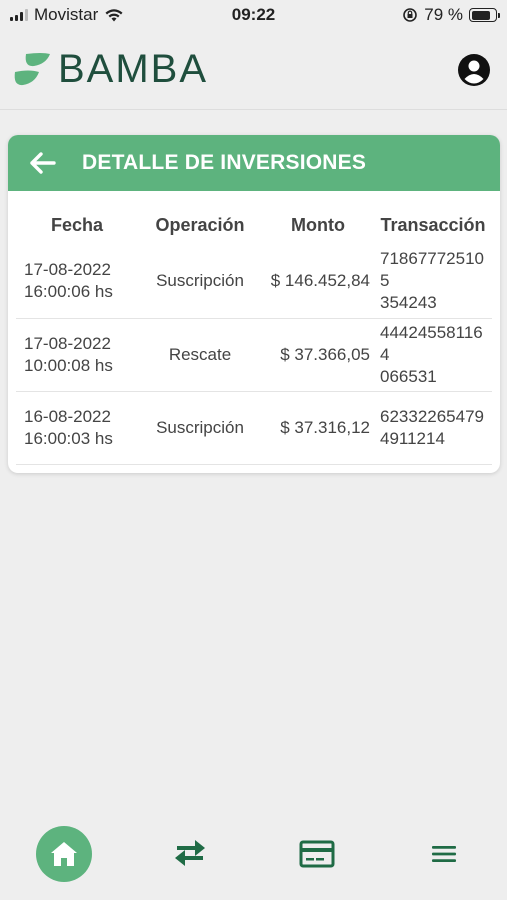  I want to click on status-left: Movistar, so click(67, 15).